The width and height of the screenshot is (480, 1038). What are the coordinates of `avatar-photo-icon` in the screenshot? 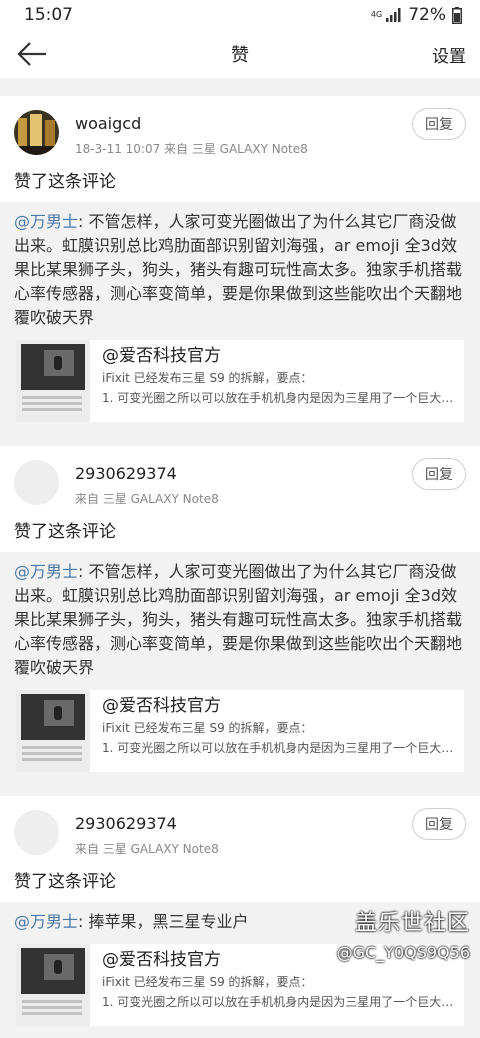 It's located at (36, 132).